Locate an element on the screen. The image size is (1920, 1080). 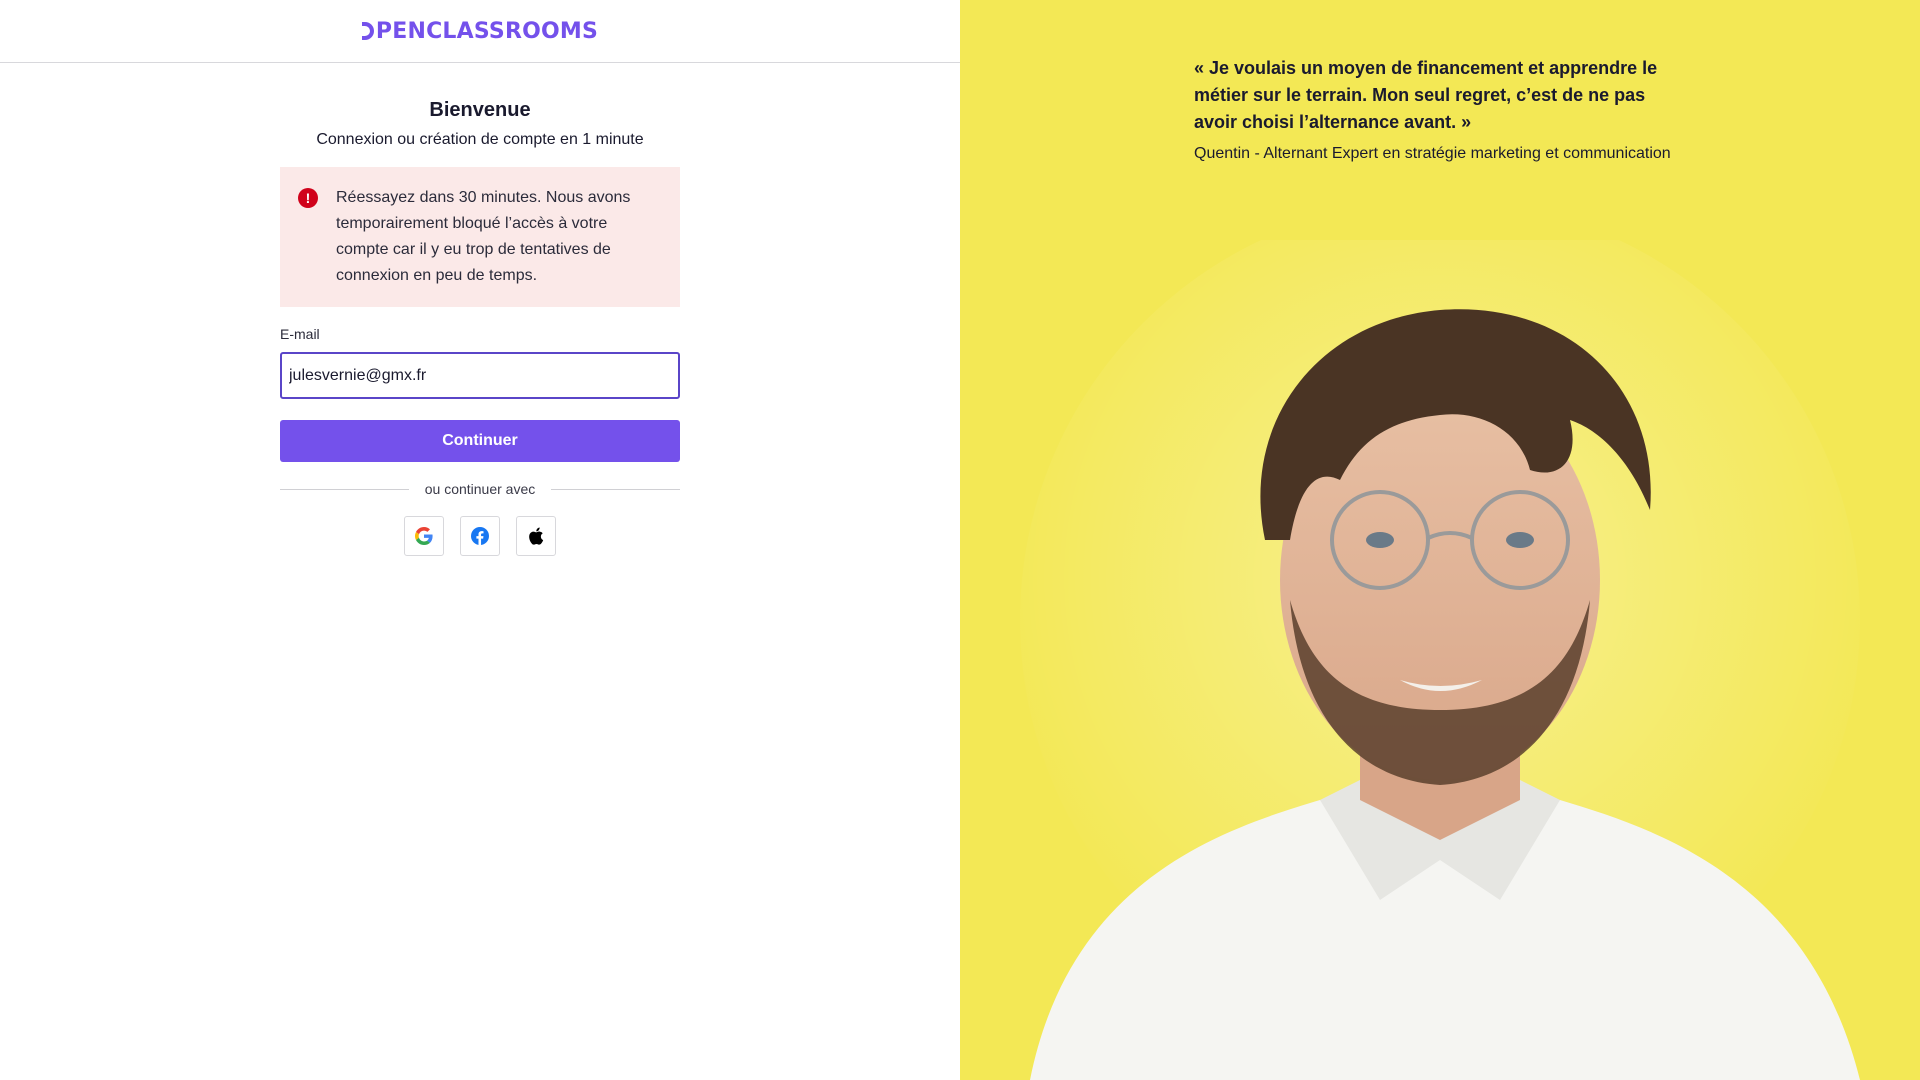
google-icon is located at coordinates (424, 536).